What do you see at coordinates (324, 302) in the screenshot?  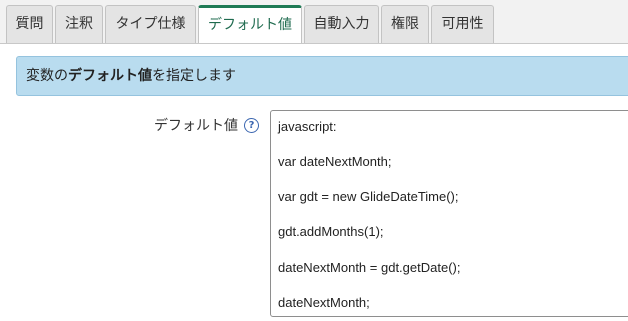 I see `code-line: dateNextMonth;` at bounding box center [324, 302].